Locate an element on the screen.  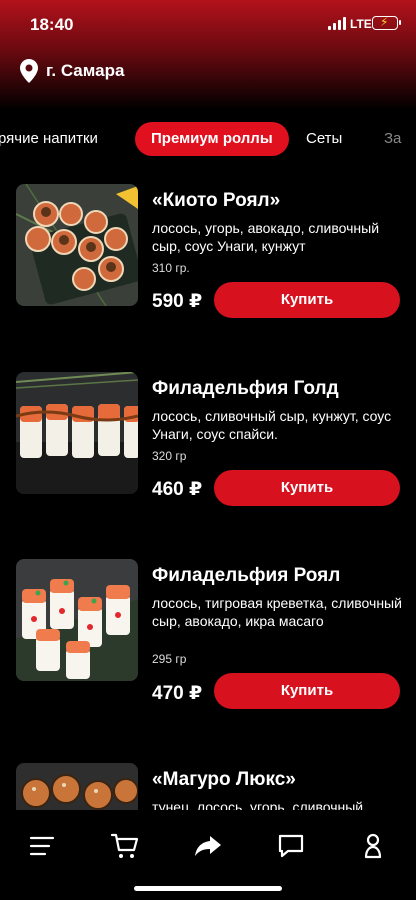
product-name: «Киото Роял» is located at coordinates (216, 200).